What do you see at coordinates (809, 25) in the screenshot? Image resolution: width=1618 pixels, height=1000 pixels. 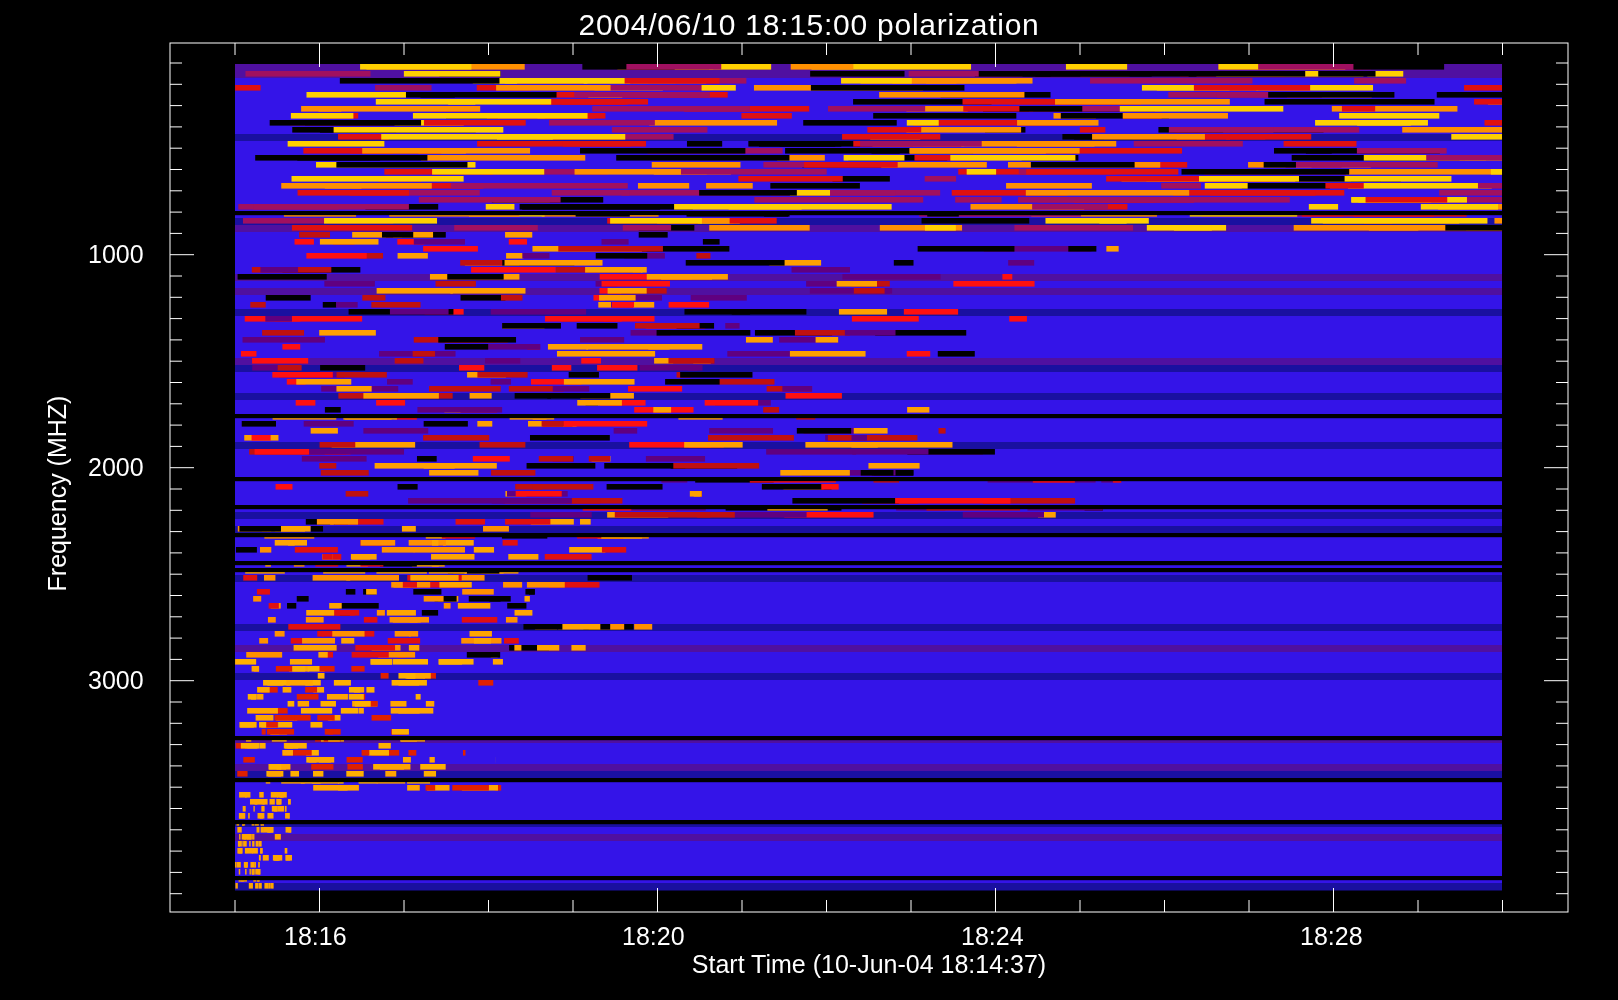 I see `chart-title: 2004/06/10 18:15:00 polarization` at bounding box center [809, 25].